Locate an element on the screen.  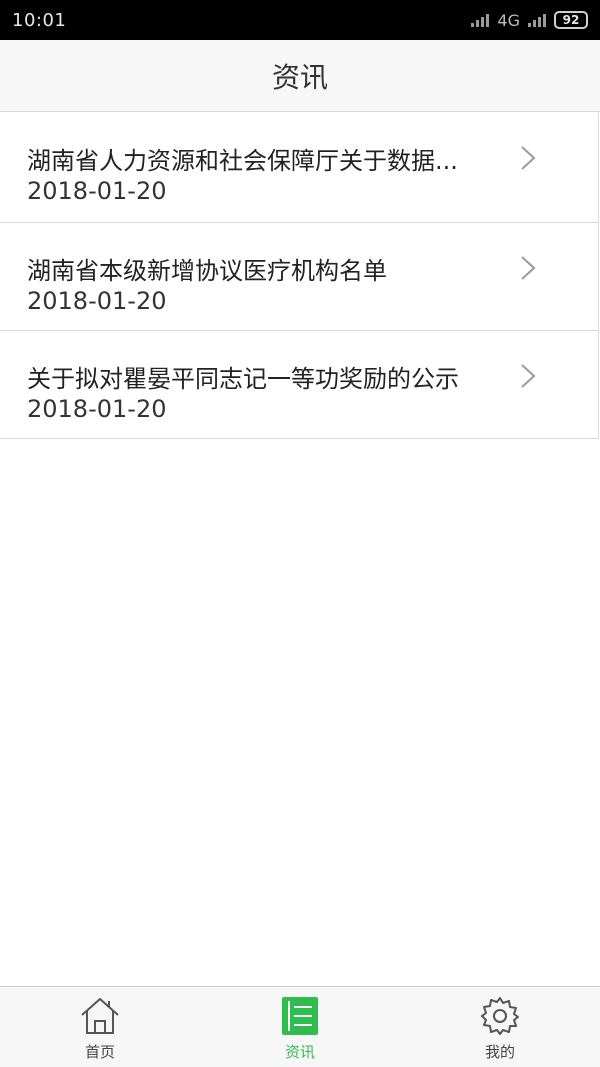
status-bar: 10:01 4G 92 is located at coordinates (300, 20).